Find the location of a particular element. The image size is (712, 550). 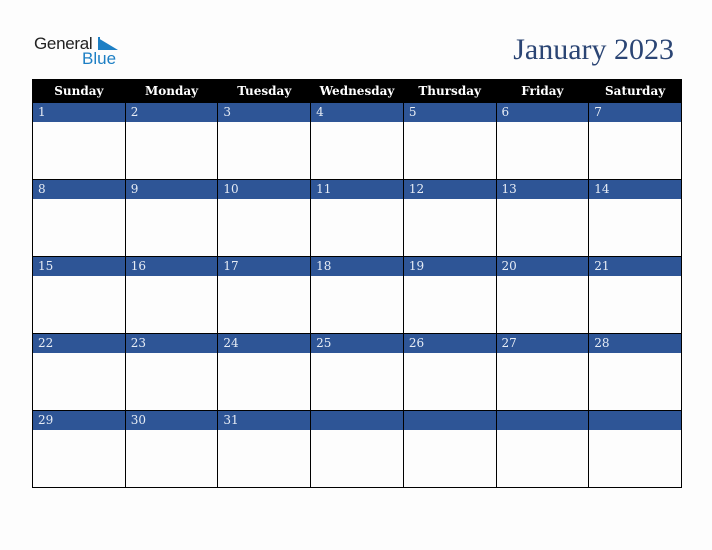

day-cell: 8 is located at coordinates (79, 218).